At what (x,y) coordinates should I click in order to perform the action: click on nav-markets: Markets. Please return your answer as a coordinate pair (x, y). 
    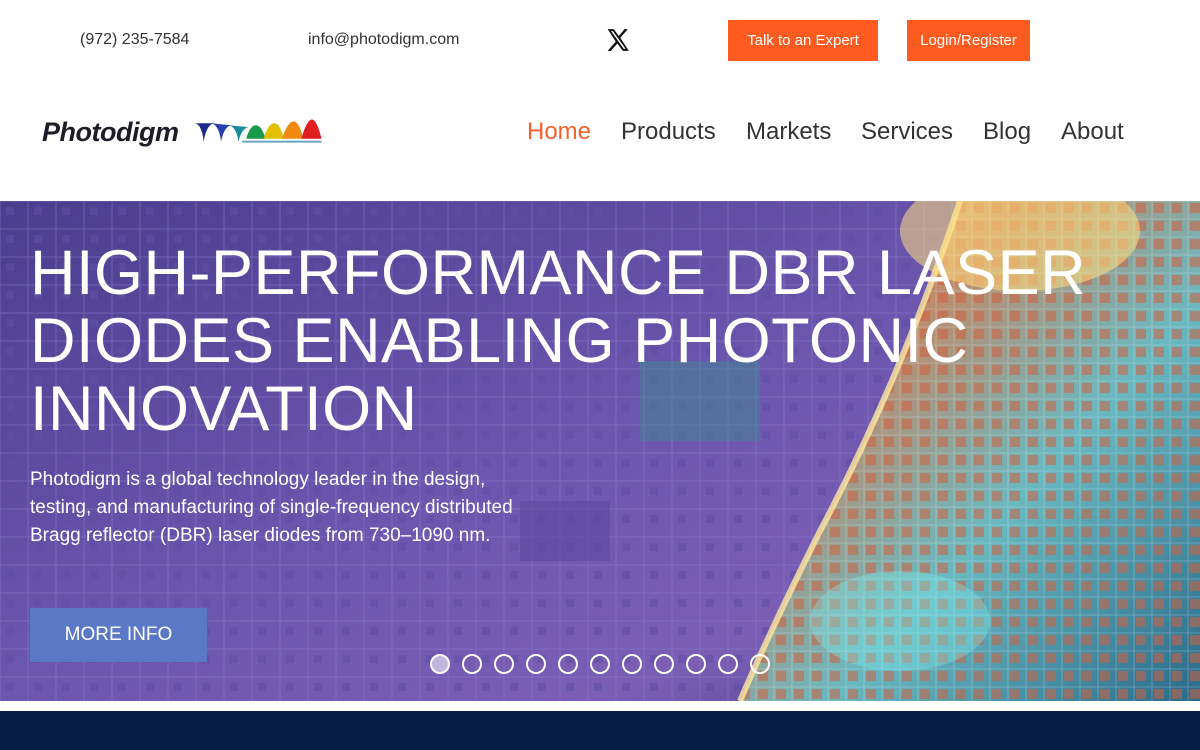
    Looking at the image, I should click on (788, 132).